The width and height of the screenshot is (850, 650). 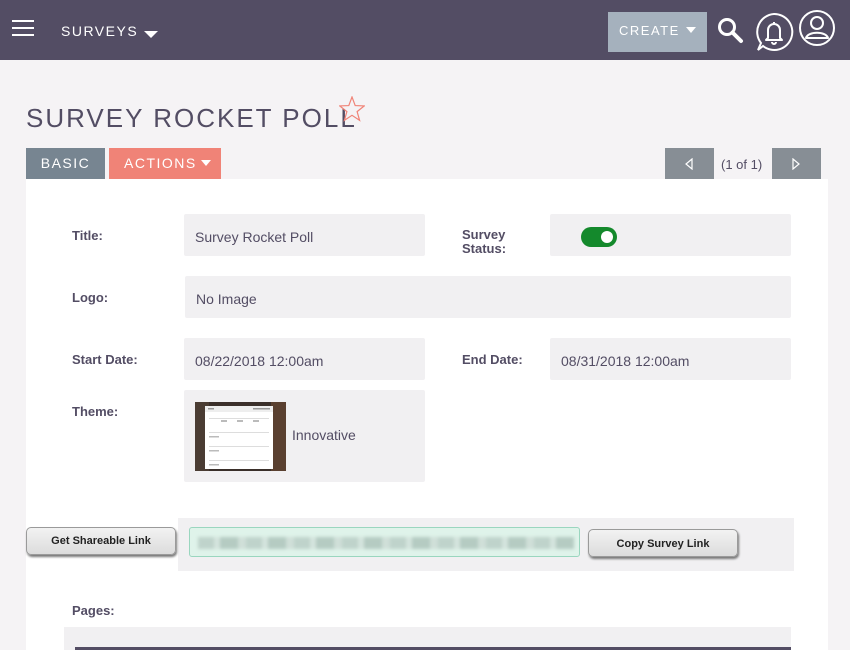 I want to click on previous-record-button, so click(x=689, y=164).